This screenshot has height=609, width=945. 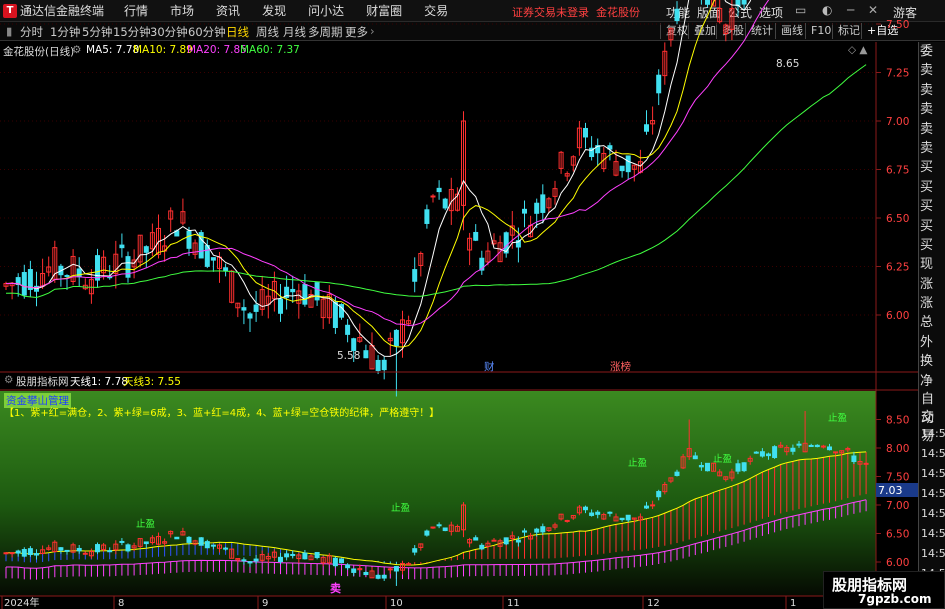 What do you see at coordinates (933, 433) in the screenshot?
I see `trade-time-0: 14:56` at bounding box center [933, 433].